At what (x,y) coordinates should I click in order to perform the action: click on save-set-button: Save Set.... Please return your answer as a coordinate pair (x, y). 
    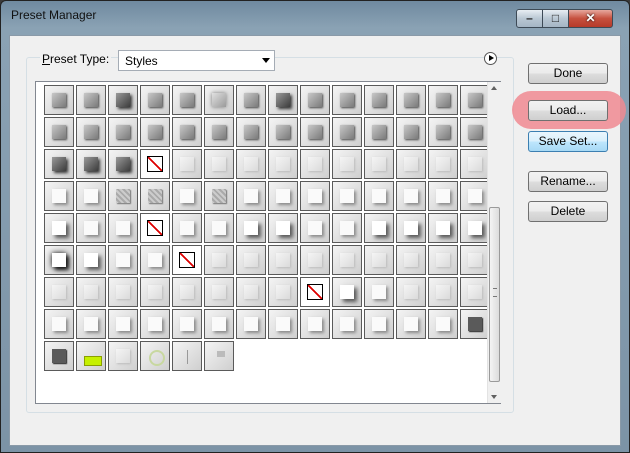
    Looking at the image, I should click on (568, 141).